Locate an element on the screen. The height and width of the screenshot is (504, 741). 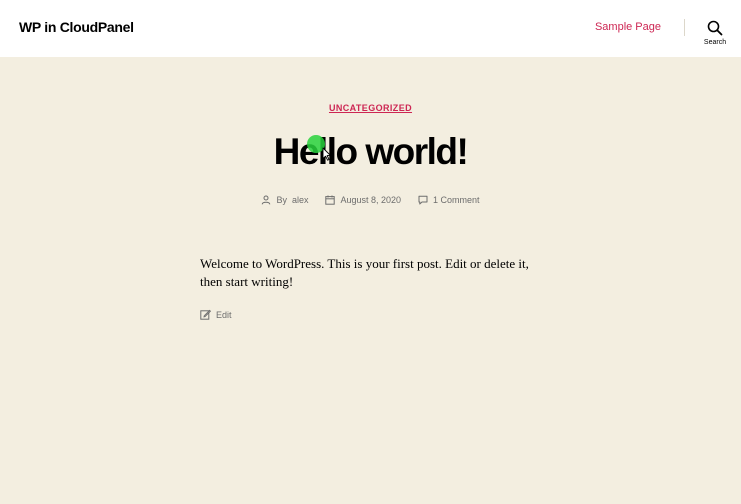
post-title: Hello world! is located at coordinates (370, 152).